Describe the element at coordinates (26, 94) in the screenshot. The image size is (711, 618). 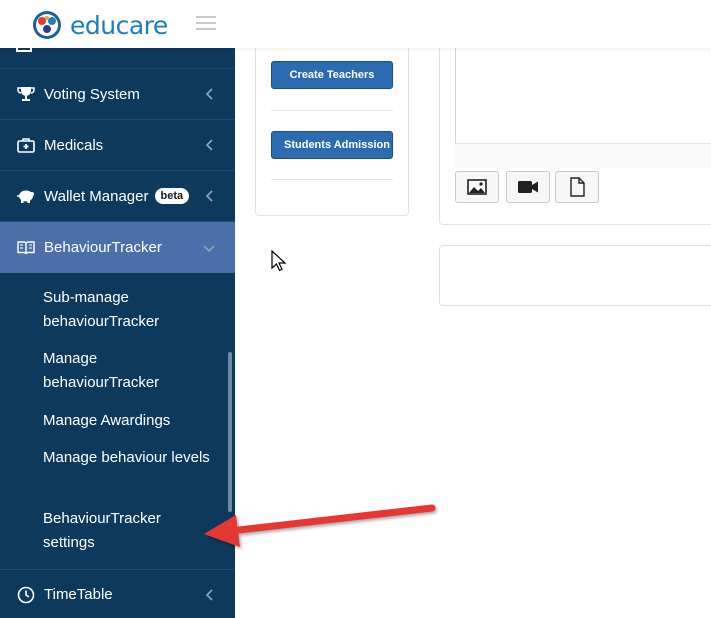
I see `trophy-icon` at that location.